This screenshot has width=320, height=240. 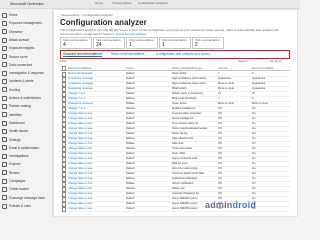 I want to click on sidebar-item: Threat tracker, so click(x=26, y=189).